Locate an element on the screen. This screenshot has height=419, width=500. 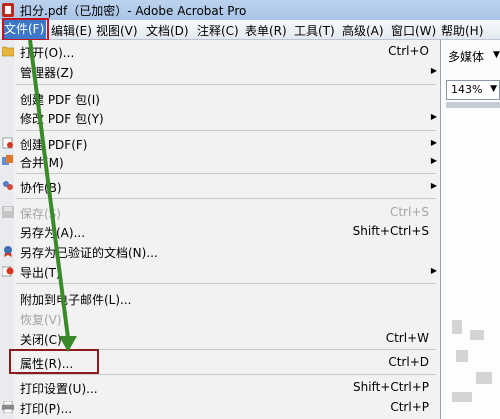
menu-item-print: 打印(P)... Ctrl+P is located at coordinates (220, 407).